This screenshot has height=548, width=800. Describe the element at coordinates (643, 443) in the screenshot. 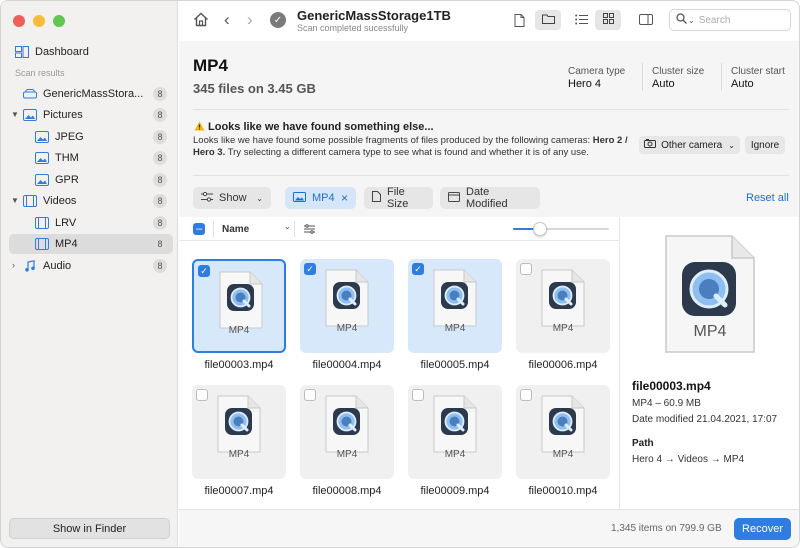

I see `preview-path-label: Path` at that location.